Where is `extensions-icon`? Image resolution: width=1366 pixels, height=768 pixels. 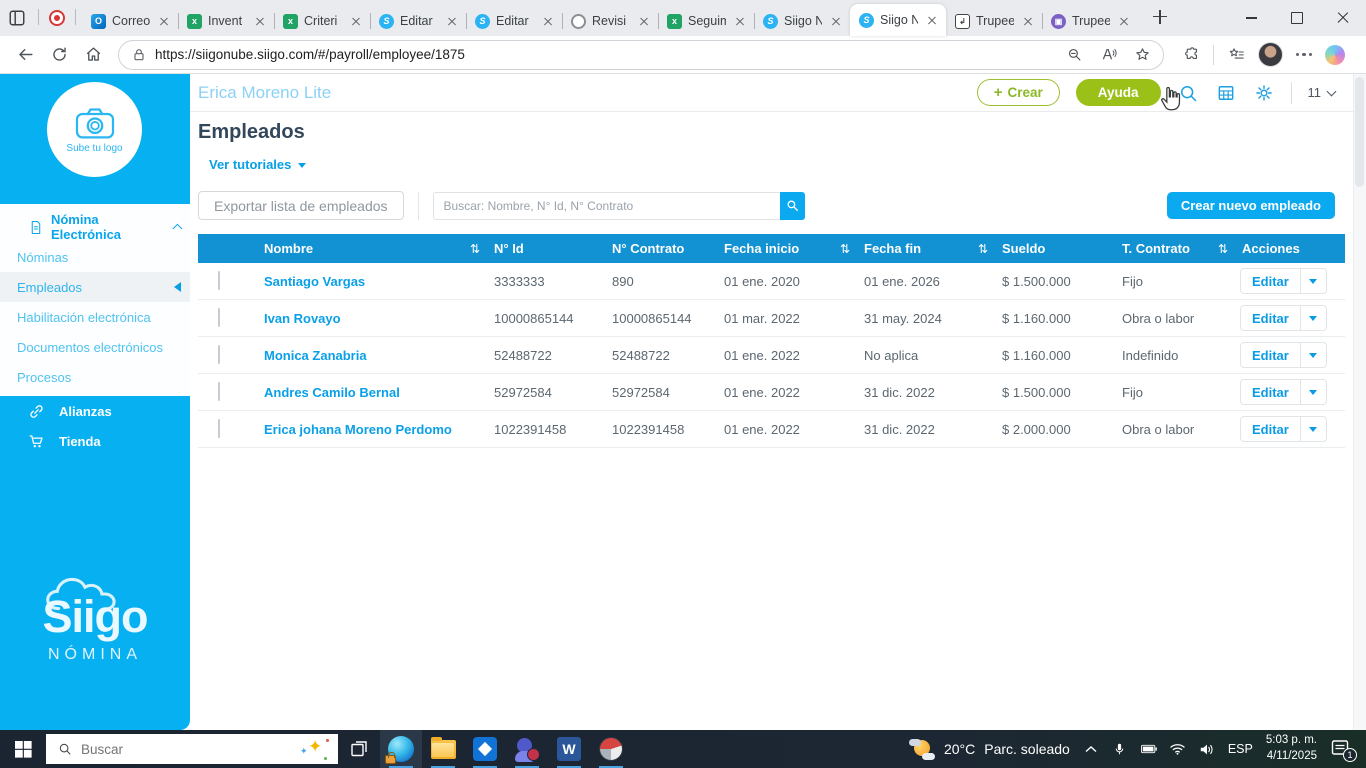
extensions-icon is located at coordinates (1191, 55).